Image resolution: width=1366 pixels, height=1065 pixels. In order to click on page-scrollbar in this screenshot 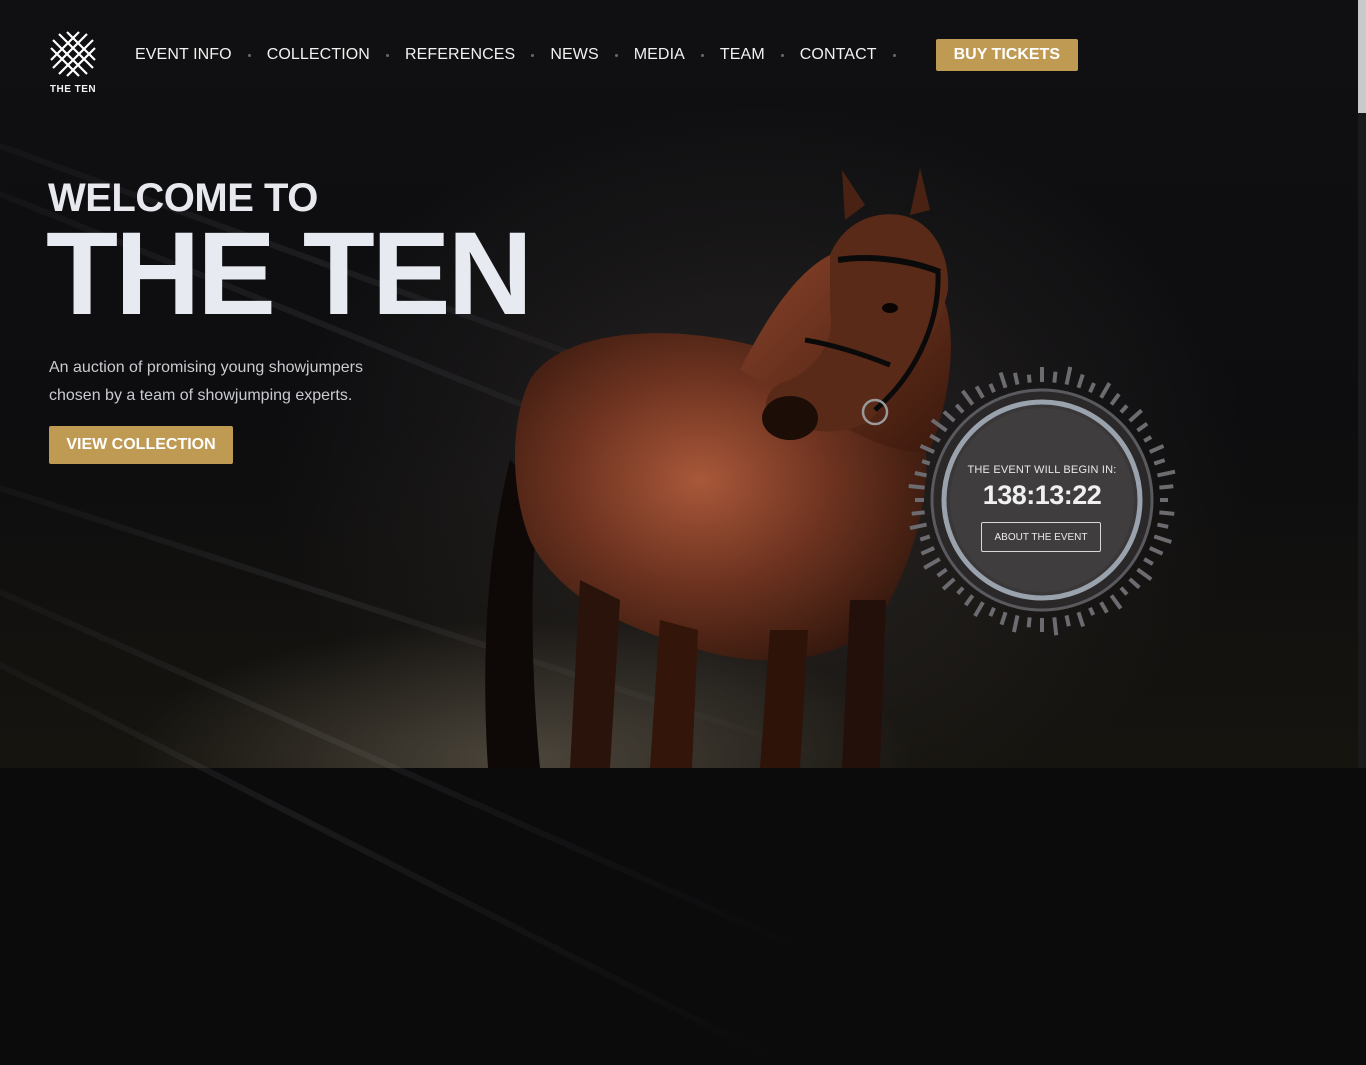, I will do `click(1362, 384)`.